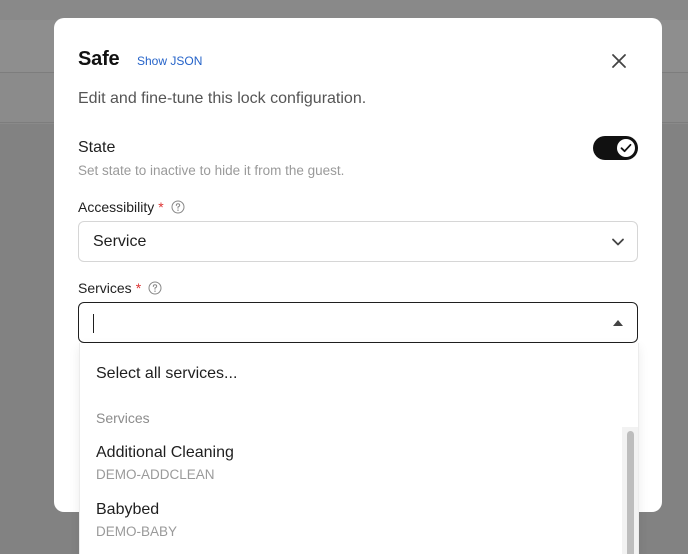 The height and width of the screenshot is (554, 688). What do you see at coordinates (99, 59) in the screenshot?
I see `modal-title: Safe` at bounding box center [99, 59].